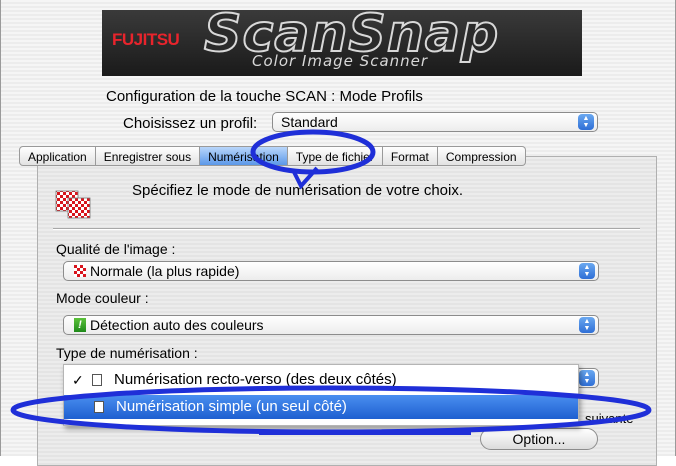 Image resolution: width=676 pixels, height=466 pixels. I want to click on exclamation-color-icon: !, so click(80, 325).